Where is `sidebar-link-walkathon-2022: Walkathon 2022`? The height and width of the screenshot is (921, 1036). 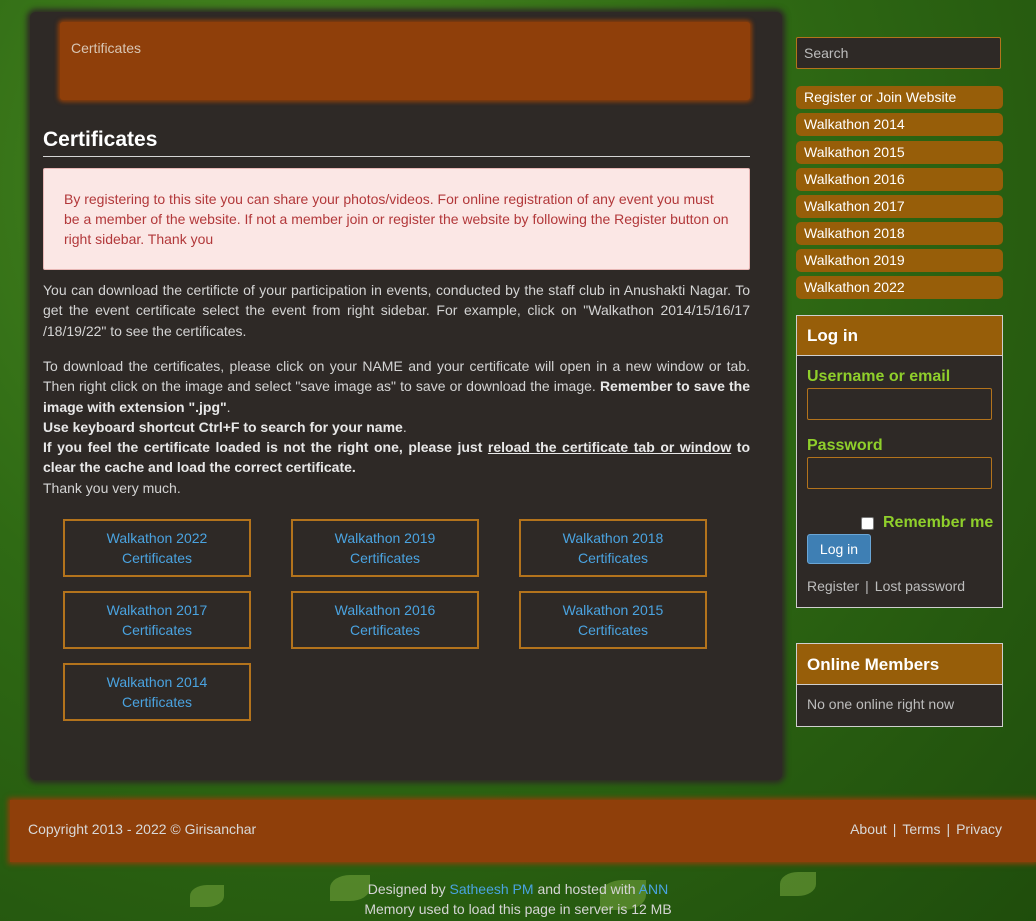
sidebar-link-walkathon-2022: Walkathon 2022 is located at coordinates (899, 287).